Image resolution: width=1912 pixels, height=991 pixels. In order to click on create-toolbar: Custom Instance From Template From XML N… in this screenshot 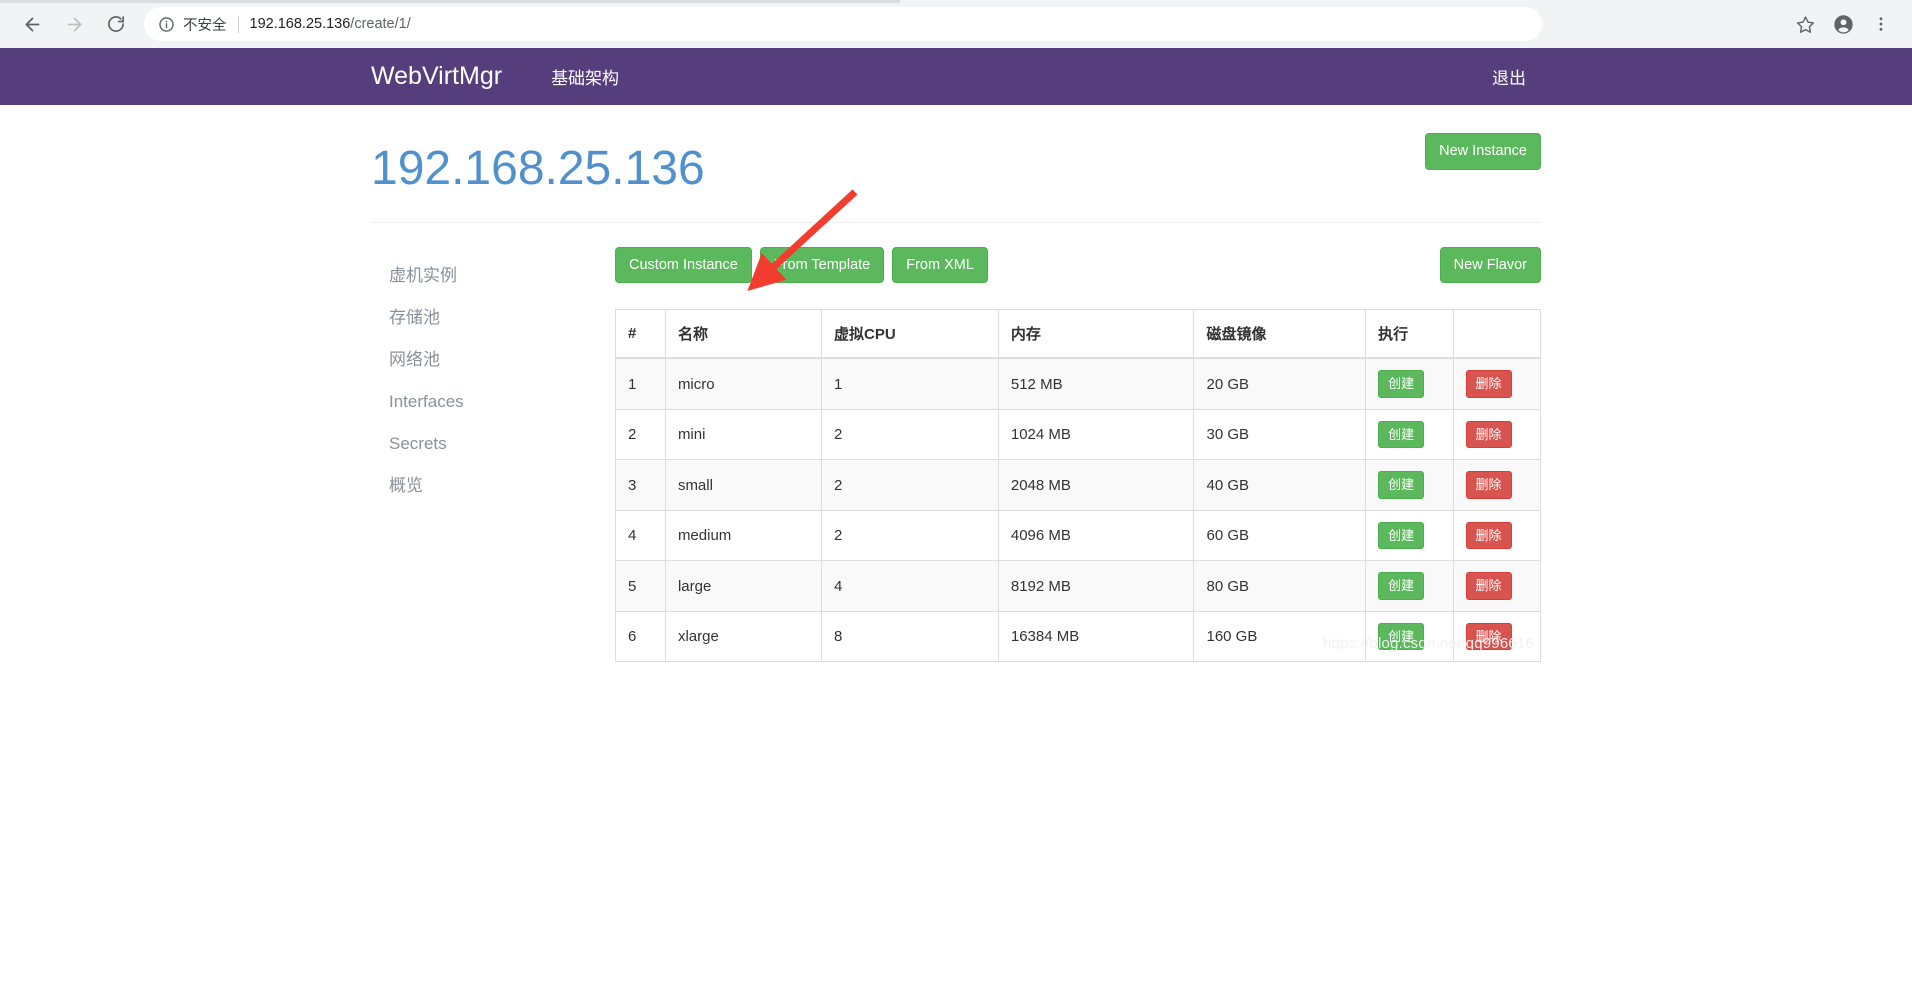, I will do `click(1078, 265)`.